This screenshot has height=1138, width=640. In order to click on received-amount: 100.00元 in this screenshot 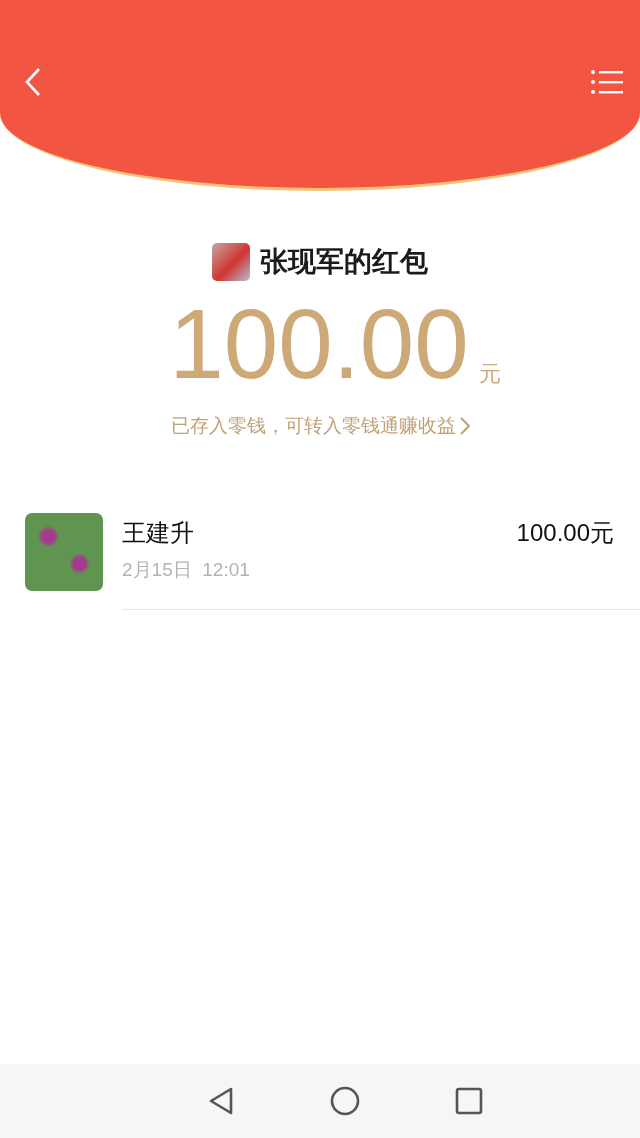, I will do `click(565, 533)`.